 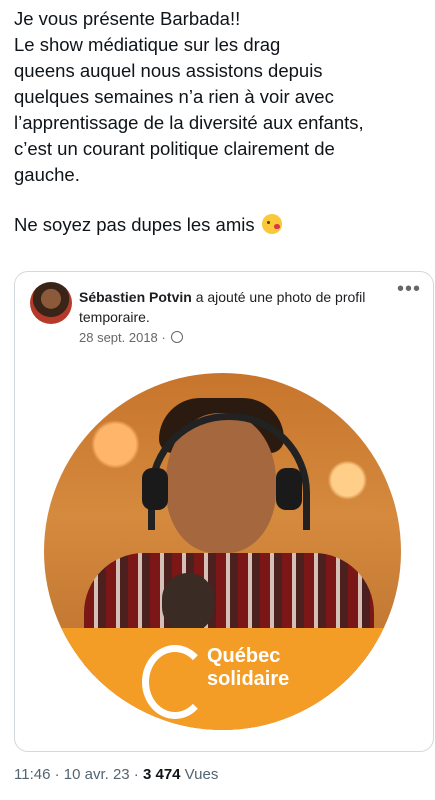 What do you see at coordinates (244, 656) in the screenshot?
I see `banner-line1: Québec` at bounding box center [244, 656].